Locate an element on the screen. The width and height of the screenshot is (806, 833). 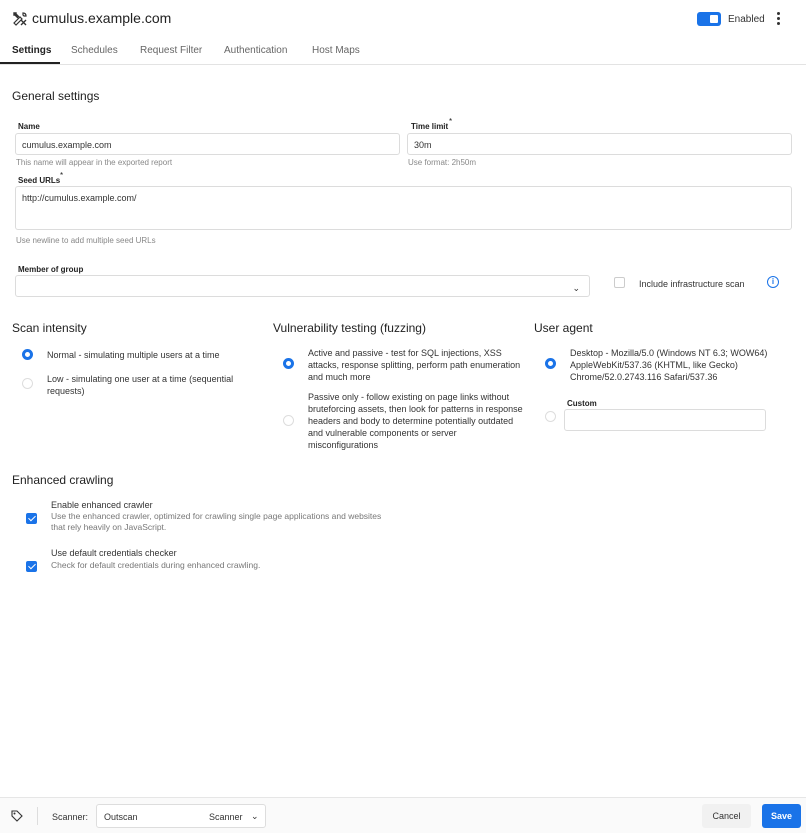
member-of-group-select: ⌄ is located at coordinates (302, 286).